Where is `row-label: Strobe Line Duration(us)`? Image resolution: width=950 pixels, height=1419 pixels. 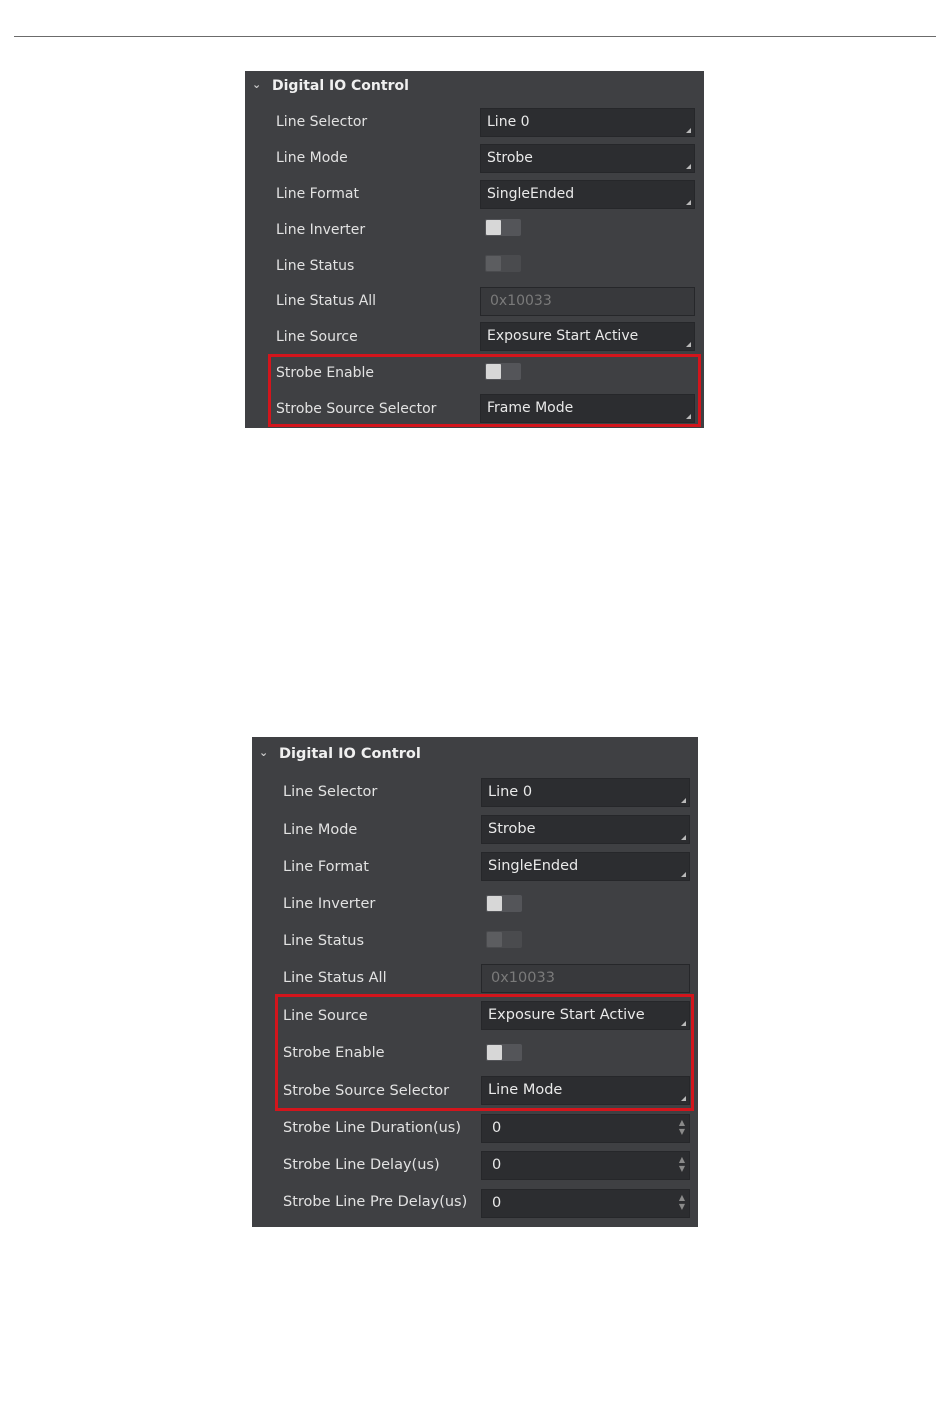 row-label: Strobe Line Duration(us) is located at coordinates (372, 1128).